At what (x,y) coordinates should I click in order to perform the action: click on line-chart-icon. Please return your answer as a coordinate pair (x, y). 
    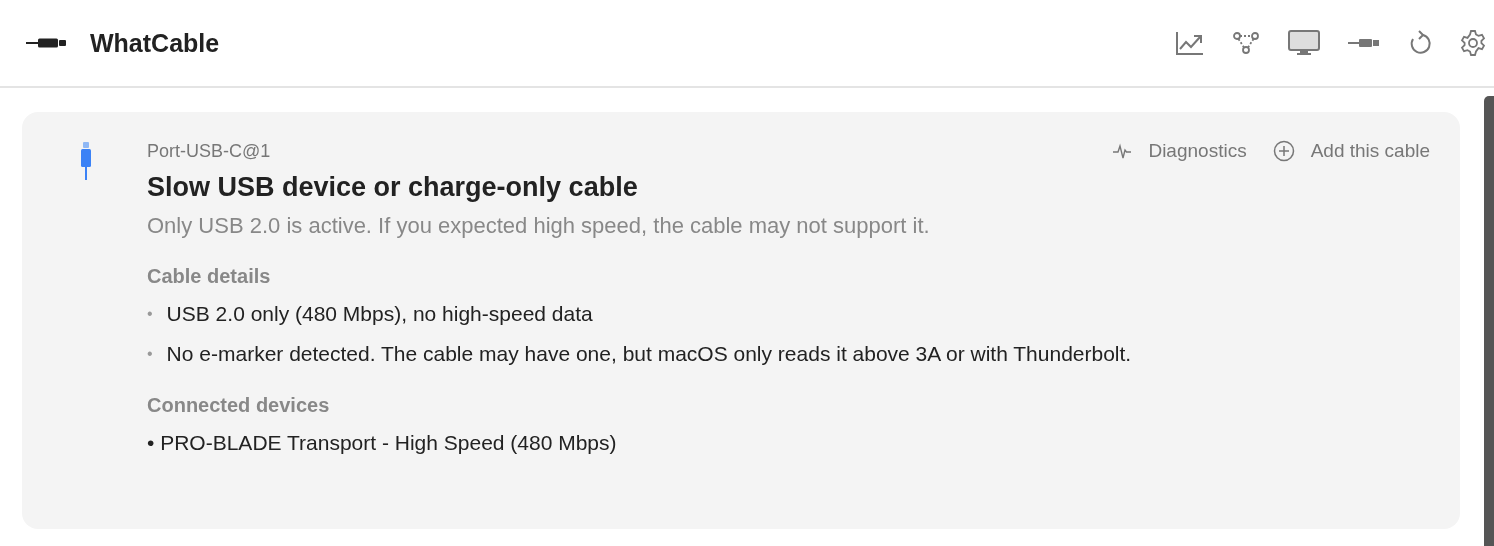
    Looking at the image, I should click on (1190, 43).